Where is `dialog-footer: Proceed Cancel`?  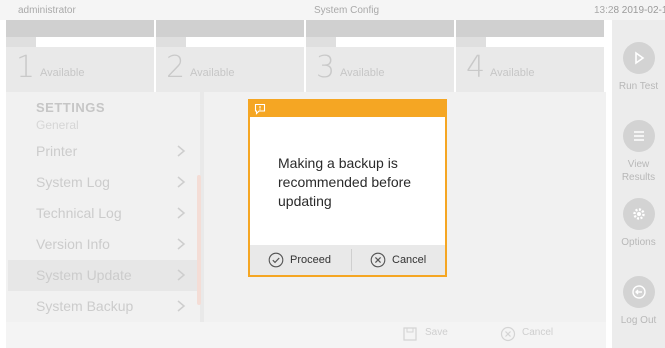 dialog-footer: Proceed Cancel is located at coordinates (347, 260).